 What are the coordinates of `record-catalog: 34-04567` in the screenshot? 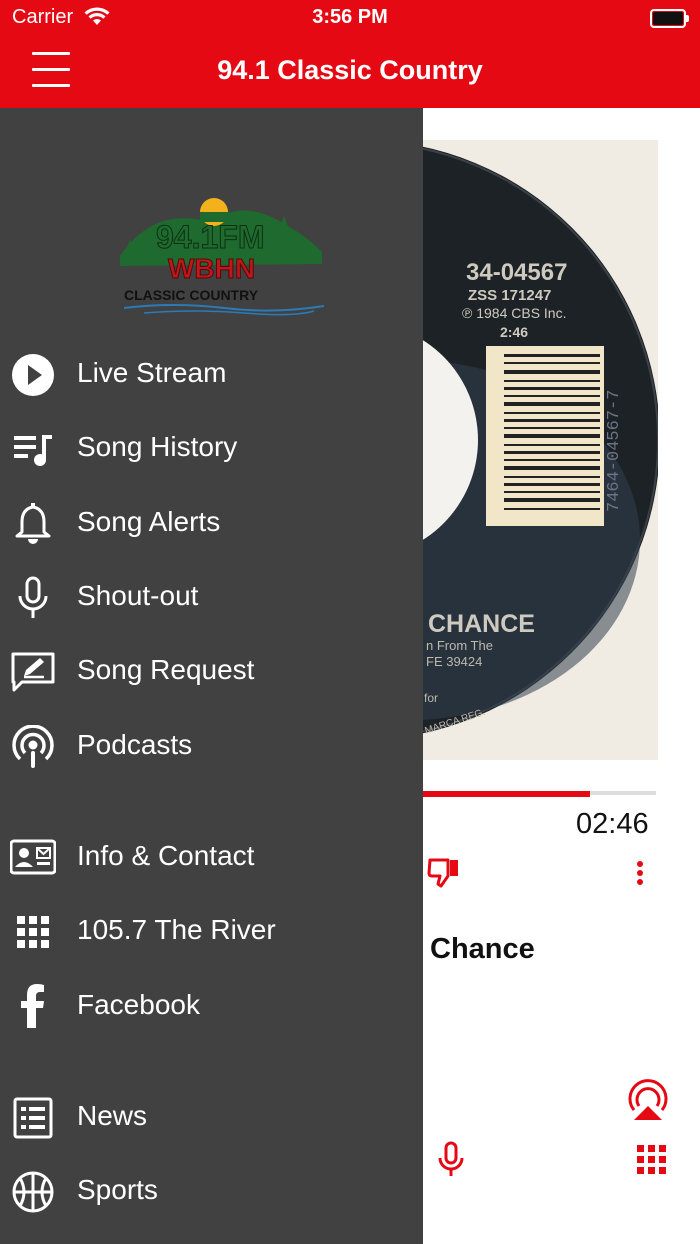 It's located at (516, 272).